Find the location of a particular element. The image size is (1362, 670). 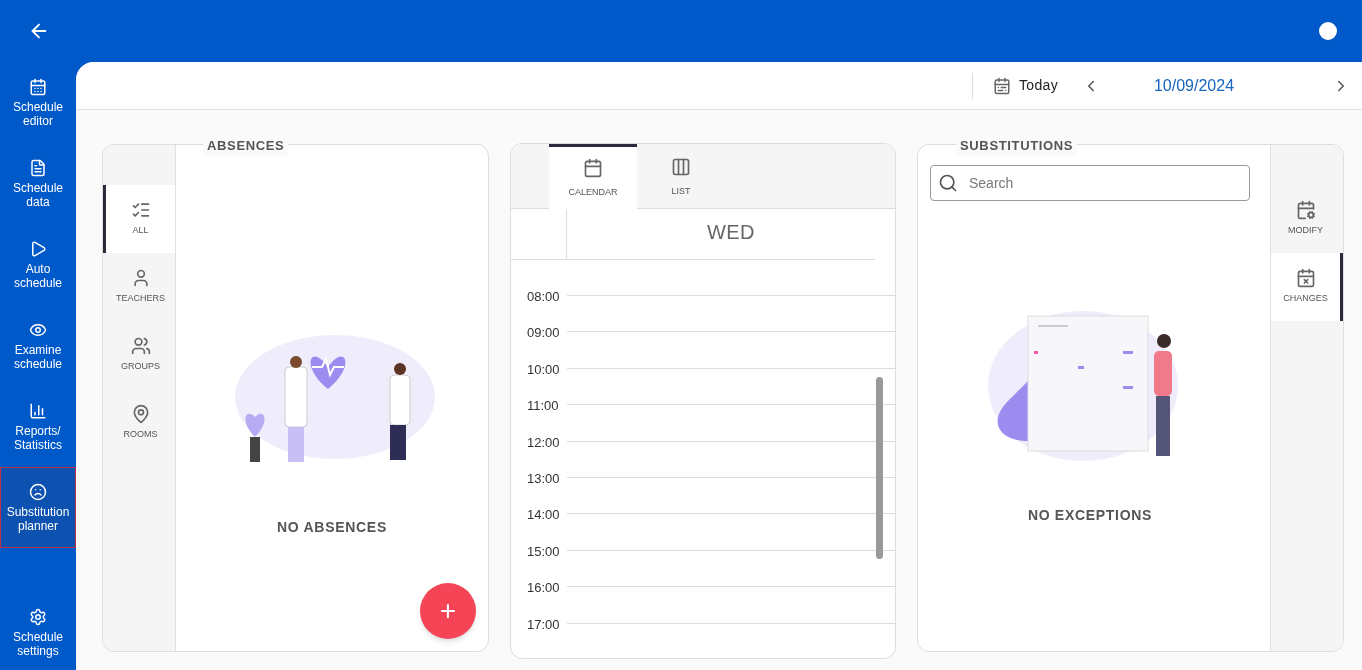

search-icon is located at coordinates (948, 183).